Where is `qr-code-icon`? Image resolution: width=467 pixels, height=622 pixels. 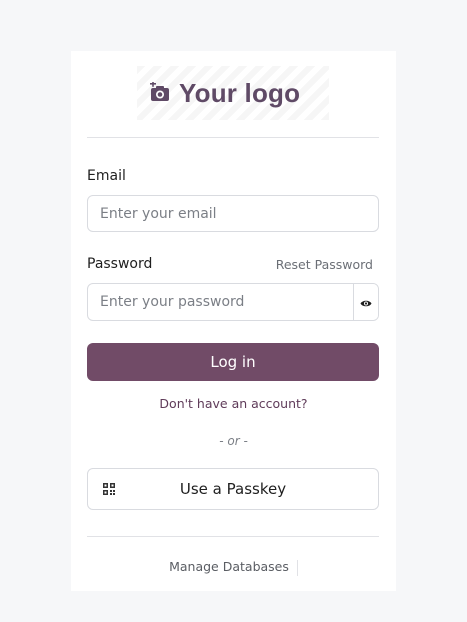
qr-code-icon is located at coordinates (109, 489).